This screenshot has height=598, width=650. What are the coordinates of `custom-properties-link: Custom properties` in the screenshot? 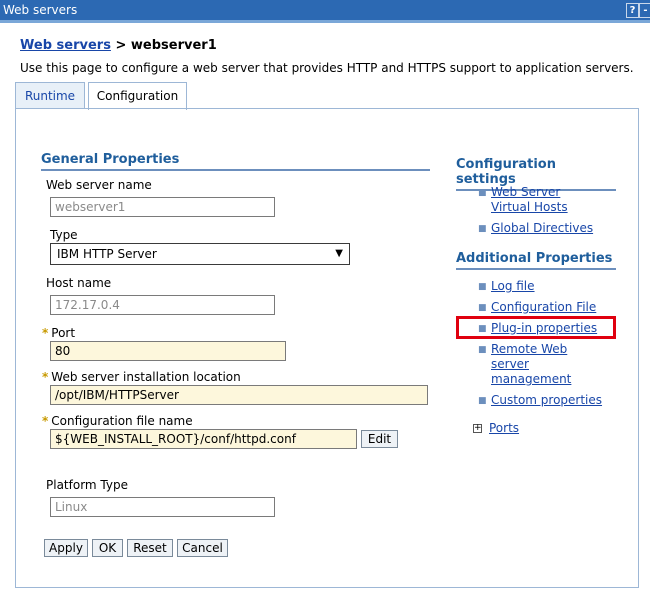 It's located at (546, 400).